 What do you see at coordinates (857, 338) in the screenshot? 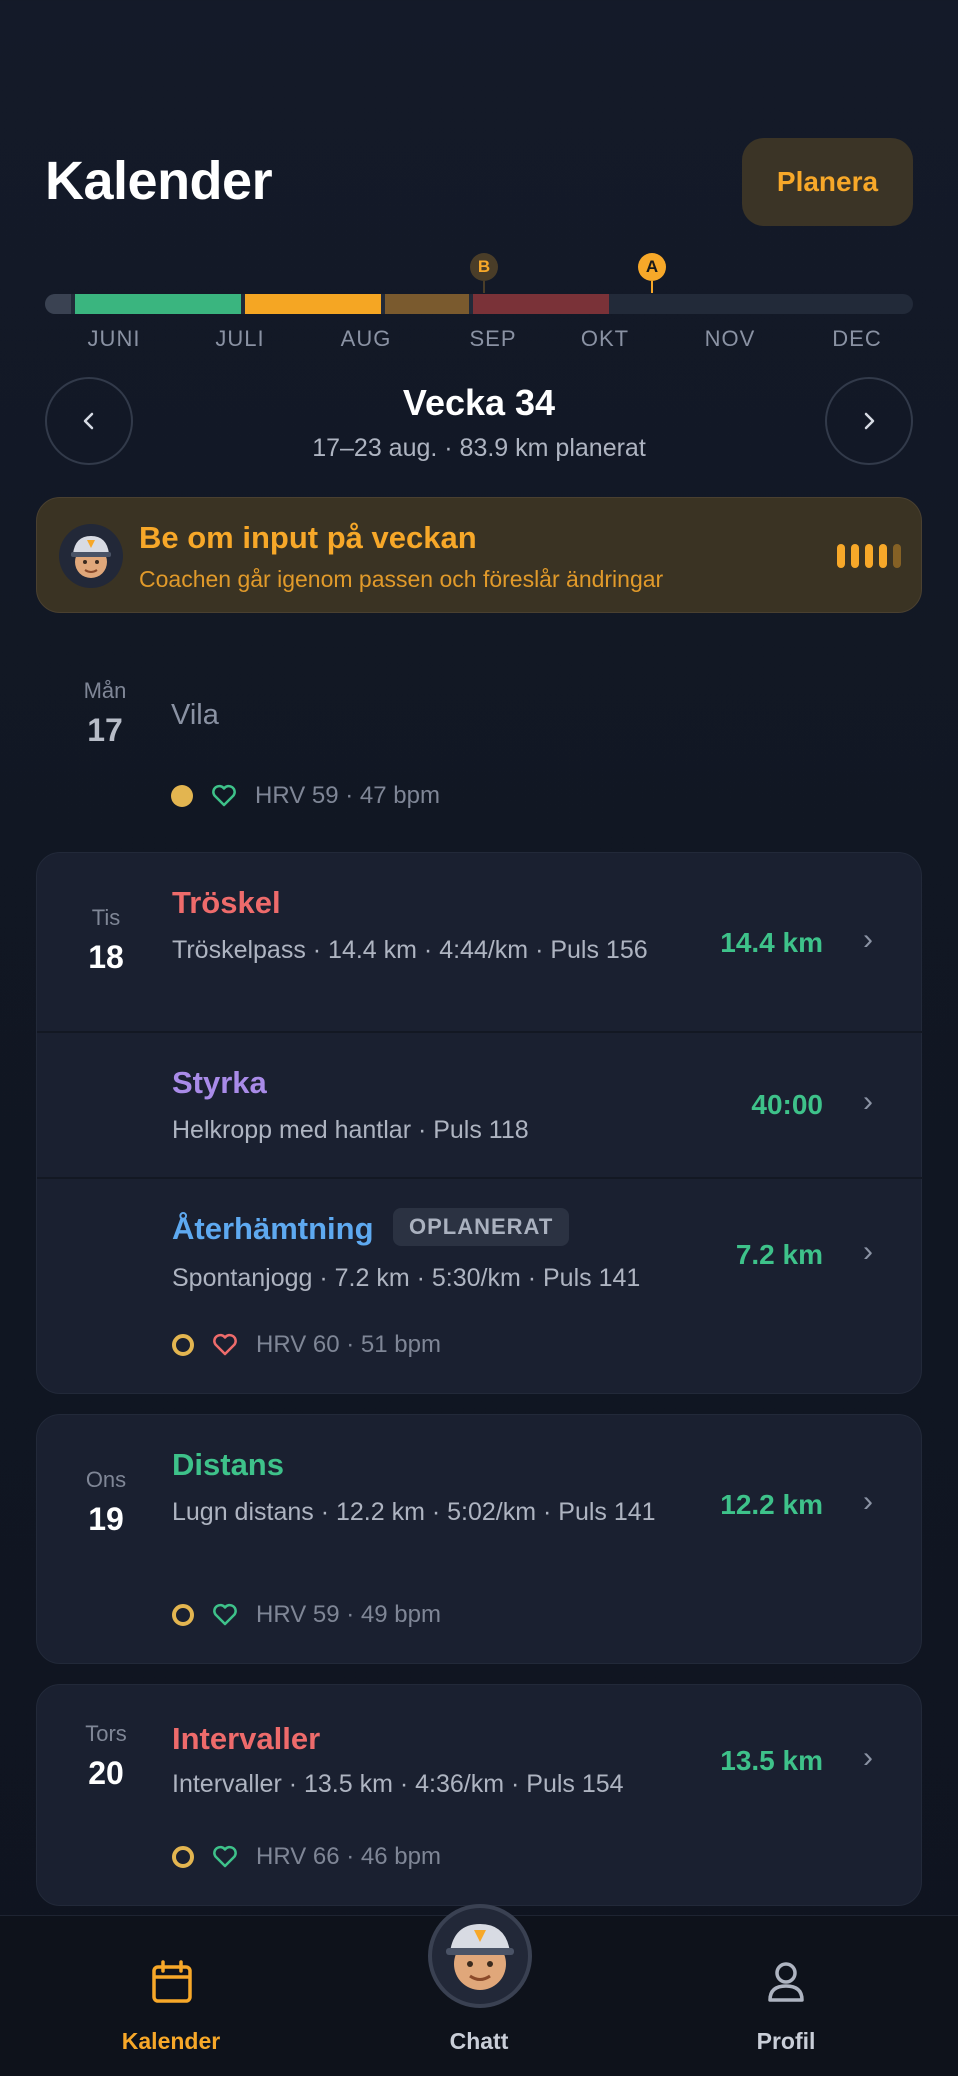
I see `month-label: DEC` at bounding box center [857, 338].